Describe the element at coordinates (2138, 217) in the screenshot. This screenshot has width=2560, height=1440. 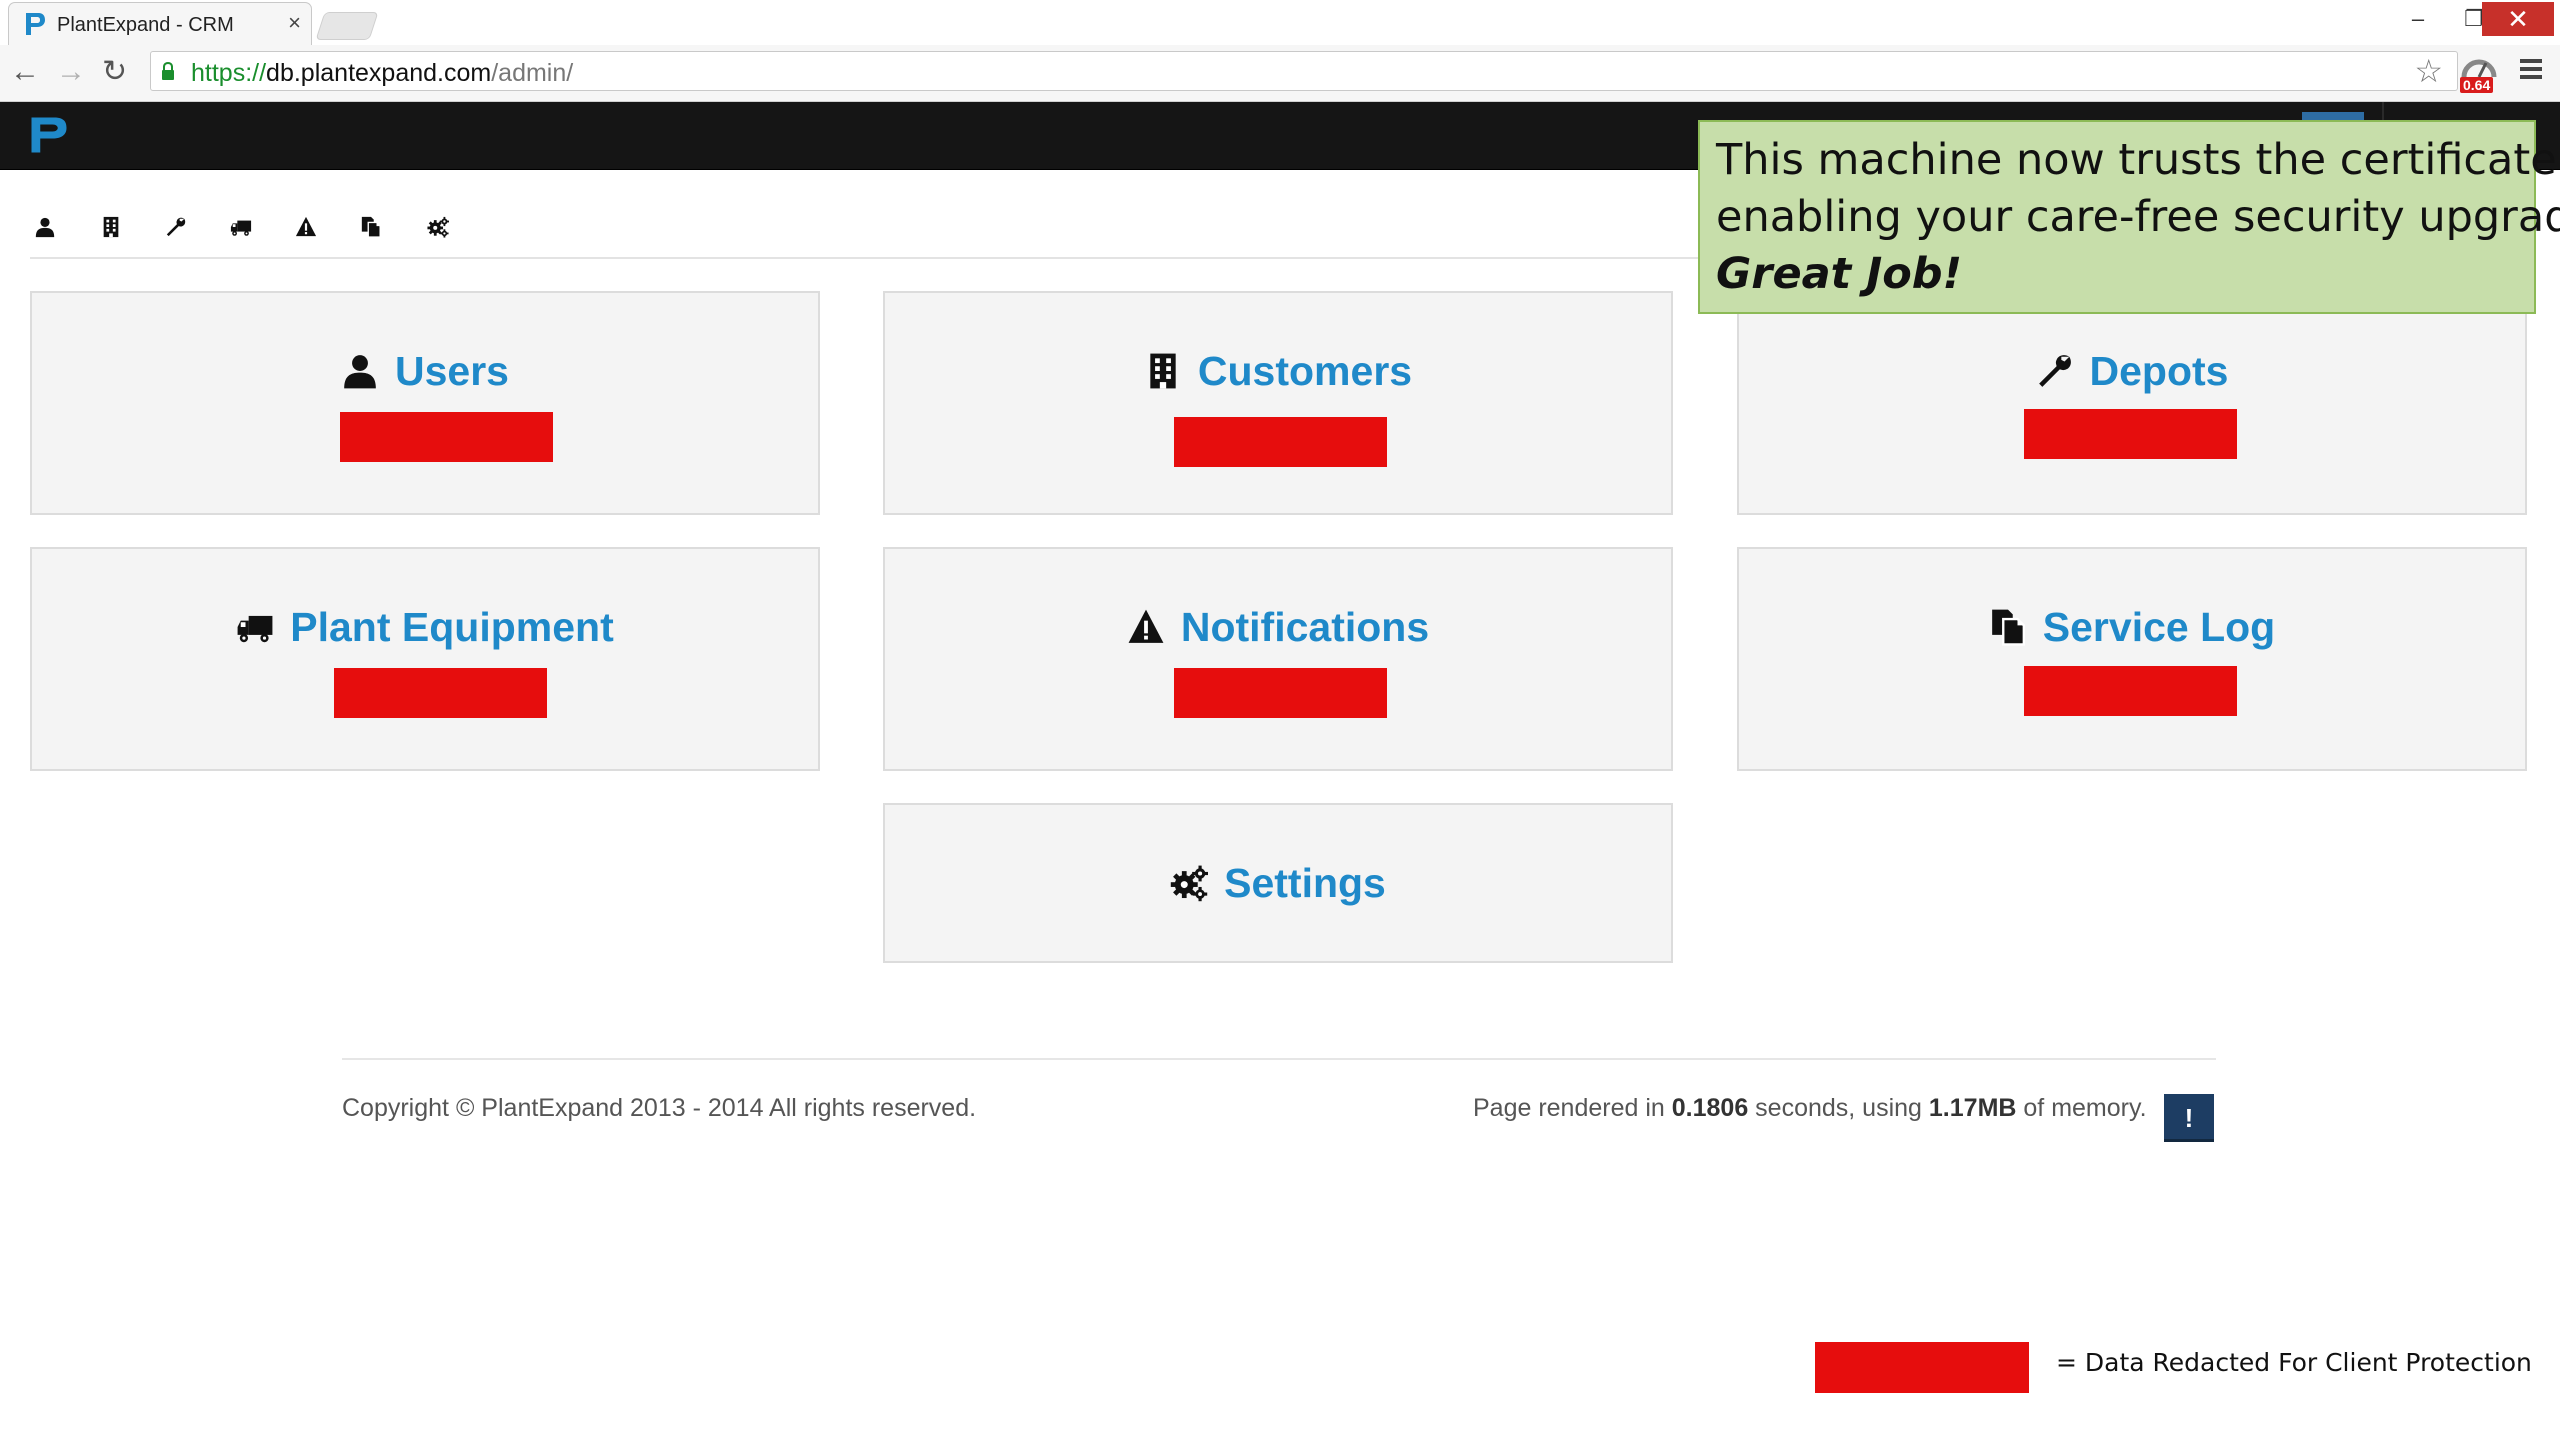
I see `toast-line: enabling your care-free security upgrade` at that location.